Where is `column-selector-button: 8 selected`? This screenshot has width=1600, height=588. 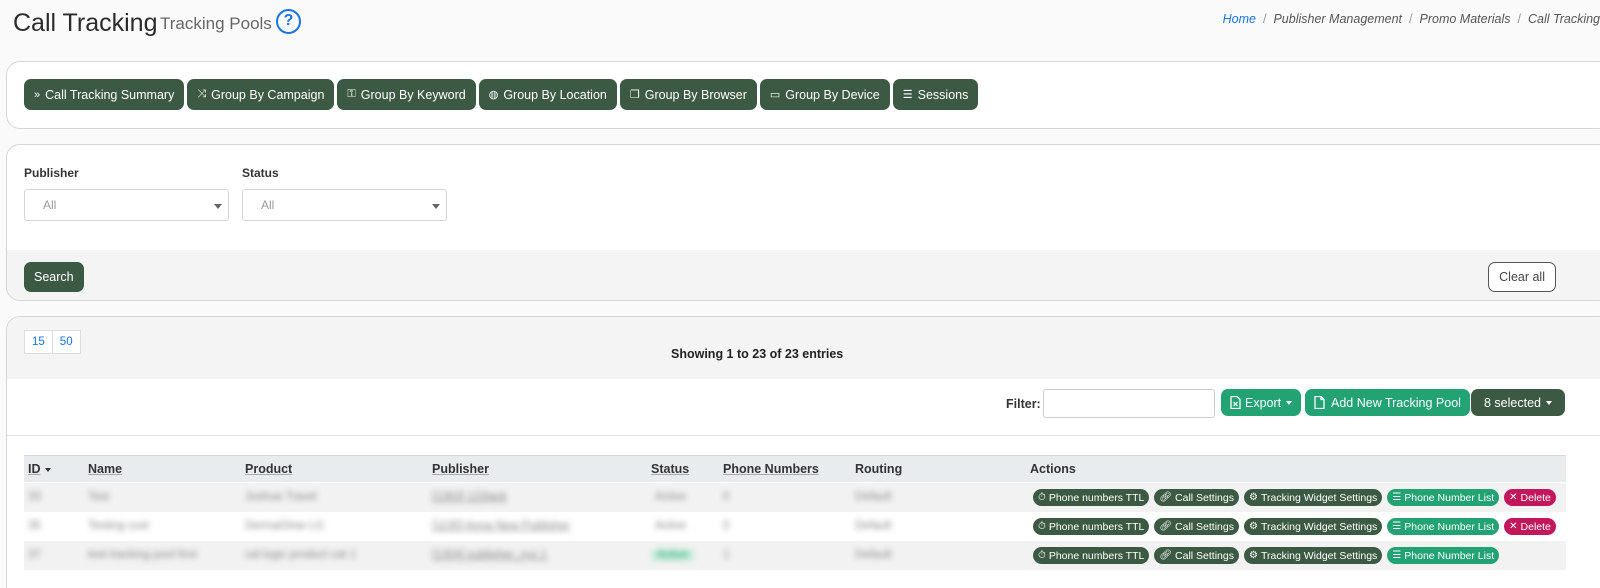
column-selector-button: 8 selected is located at coordinates (1518, 402).